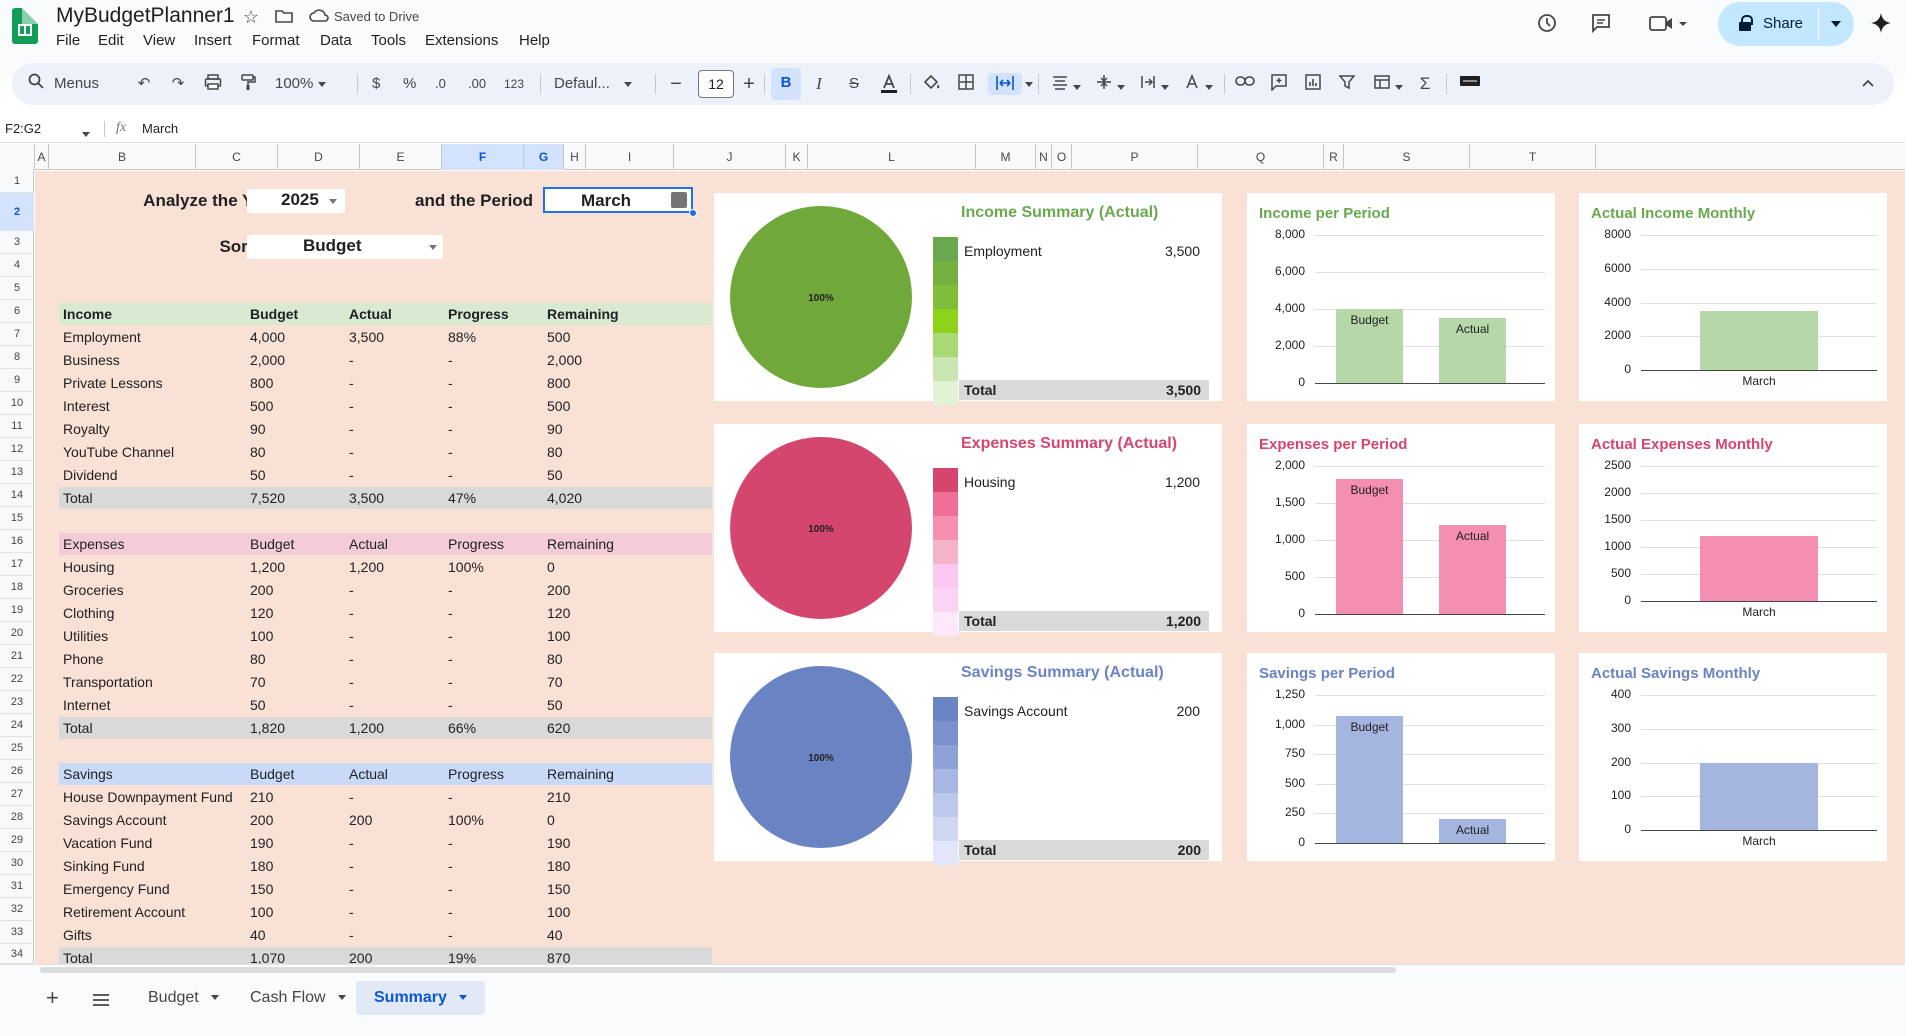  I want to click on filter-icon, so click(1347, 84).